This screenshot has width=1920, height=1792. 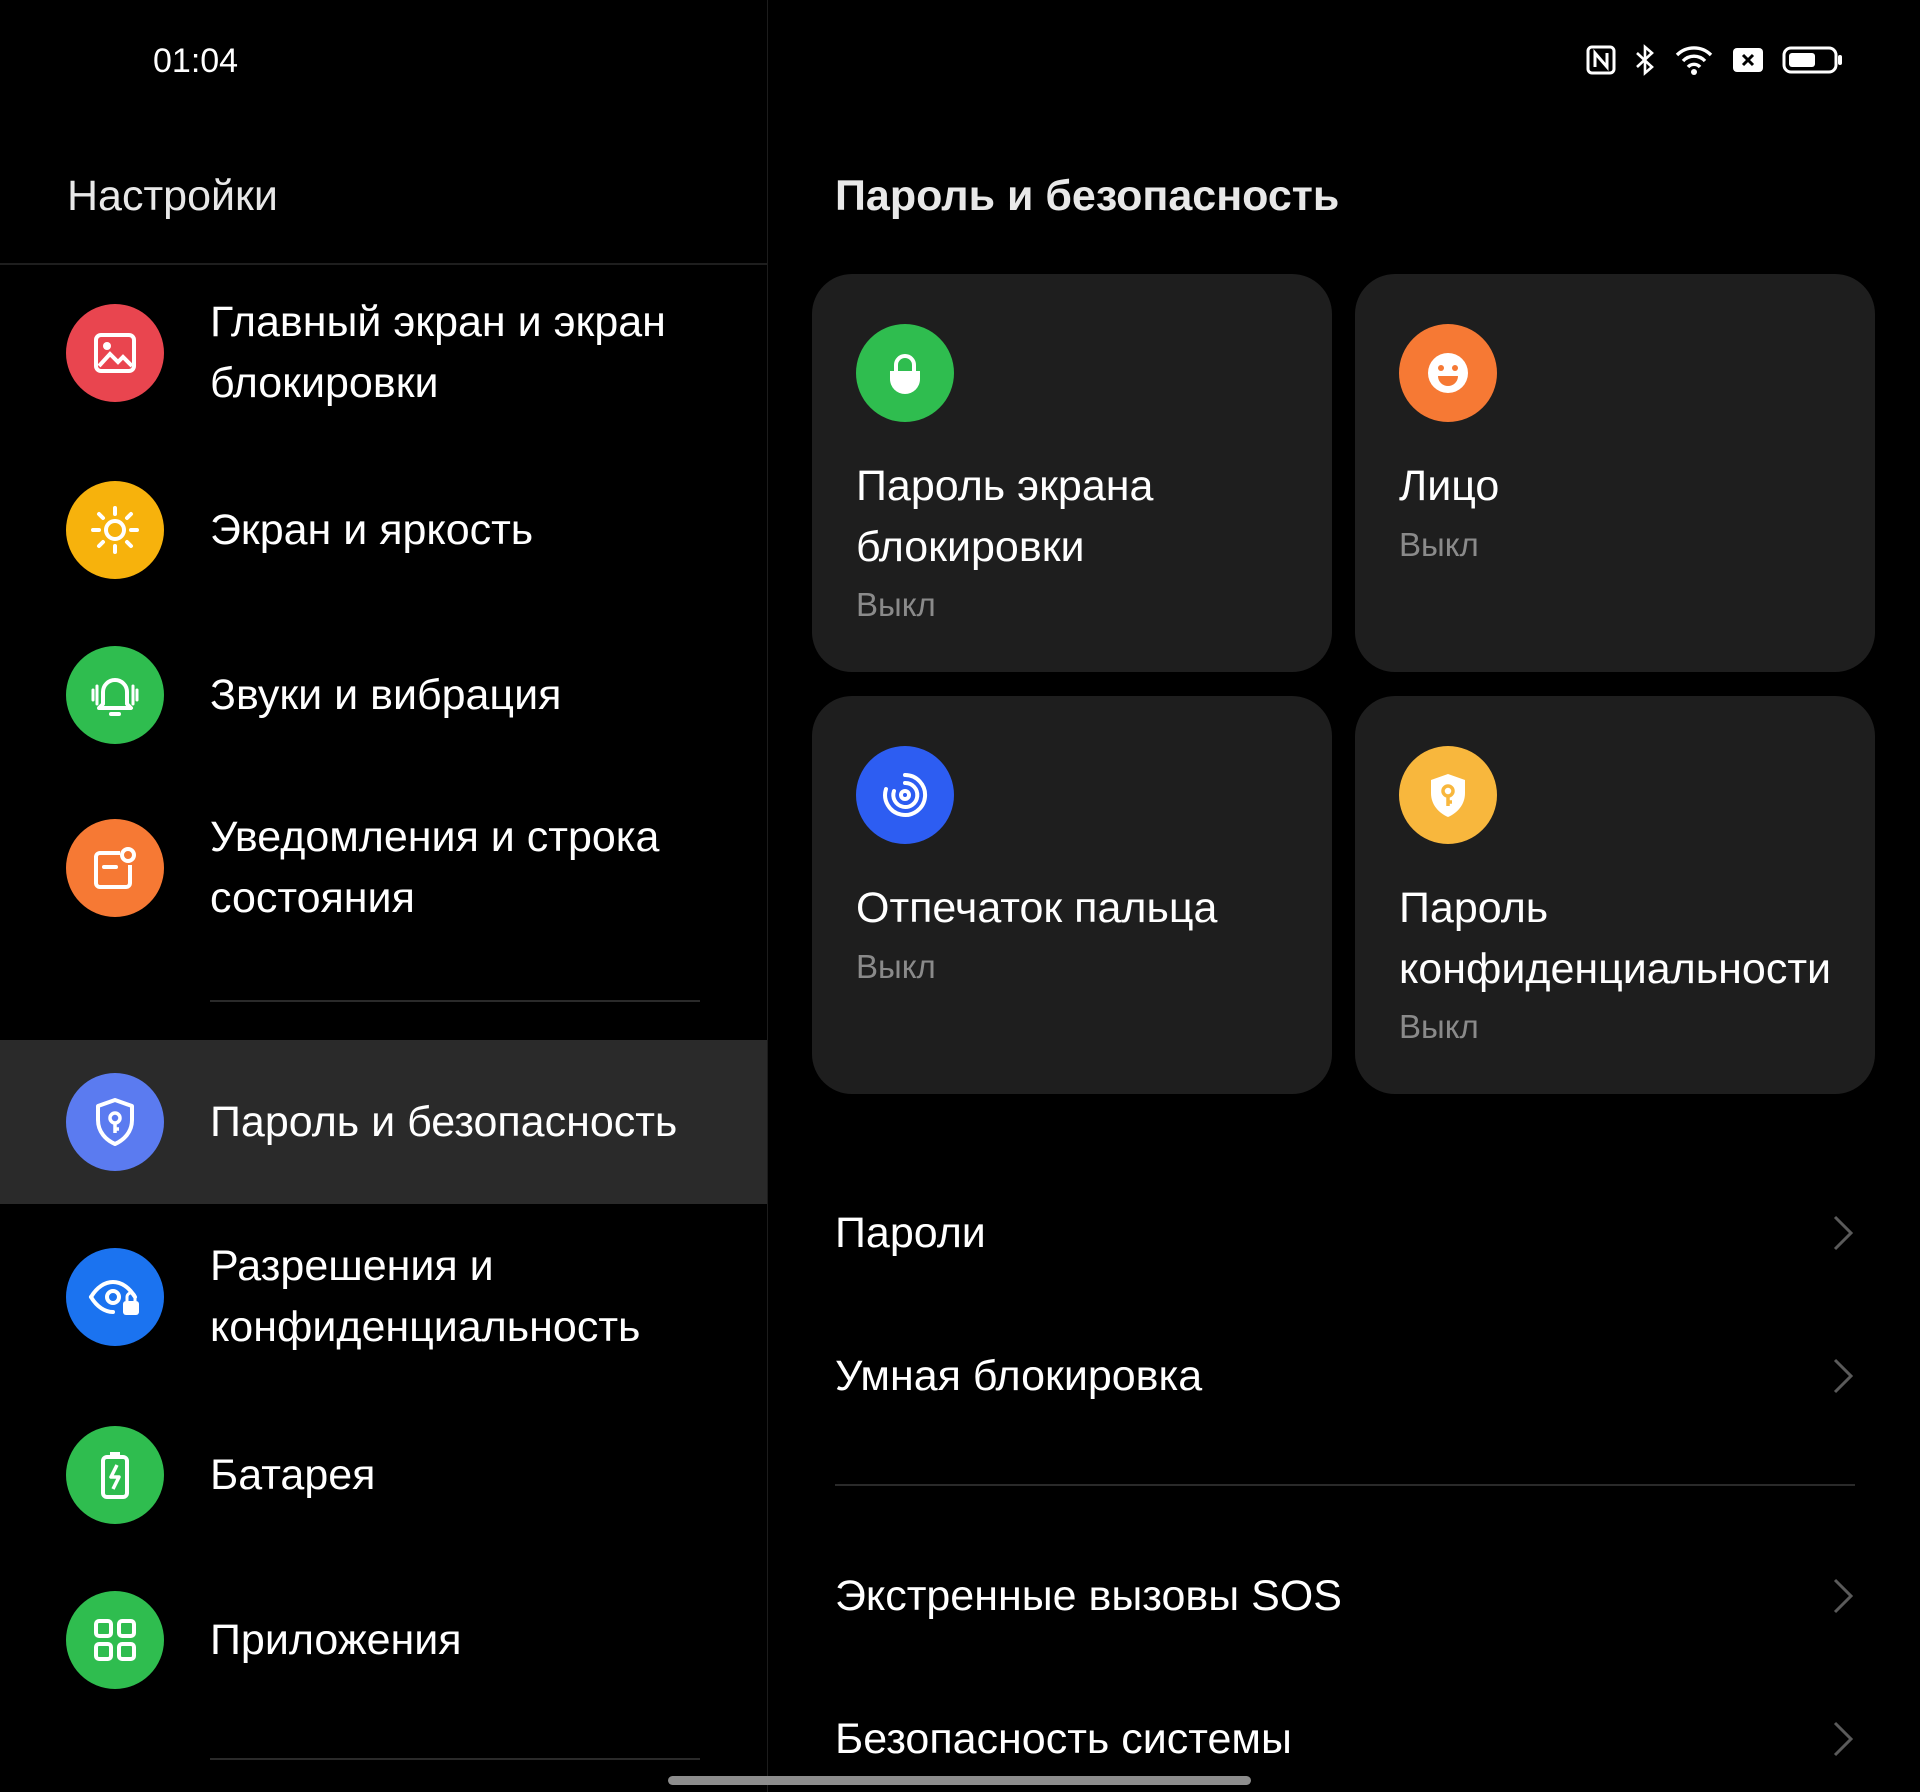 I want to click on sidebar-item-notifications-statusbar: Уведомления и строка состояния, so click(x=383, y=870).